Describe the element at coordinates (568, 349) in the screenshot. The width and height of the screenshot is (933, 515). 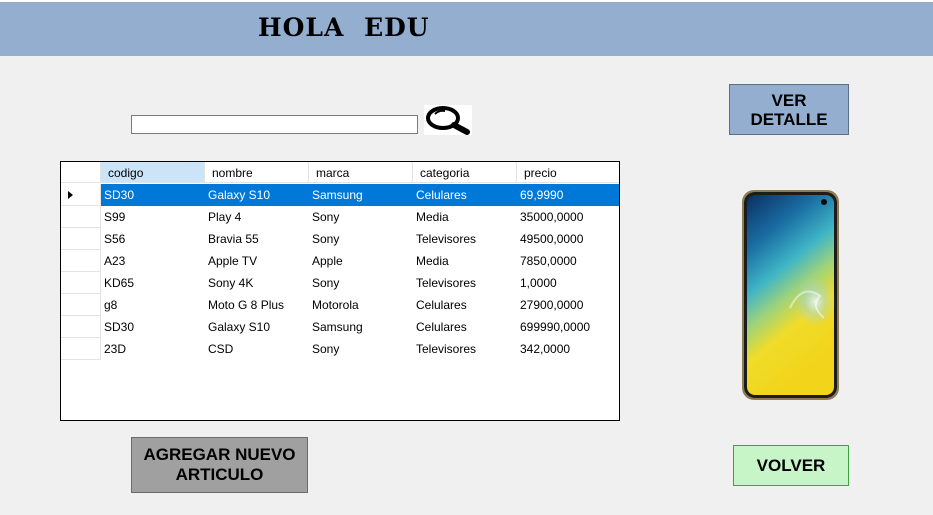
I see `cell-precio: 342,0000` at that location.